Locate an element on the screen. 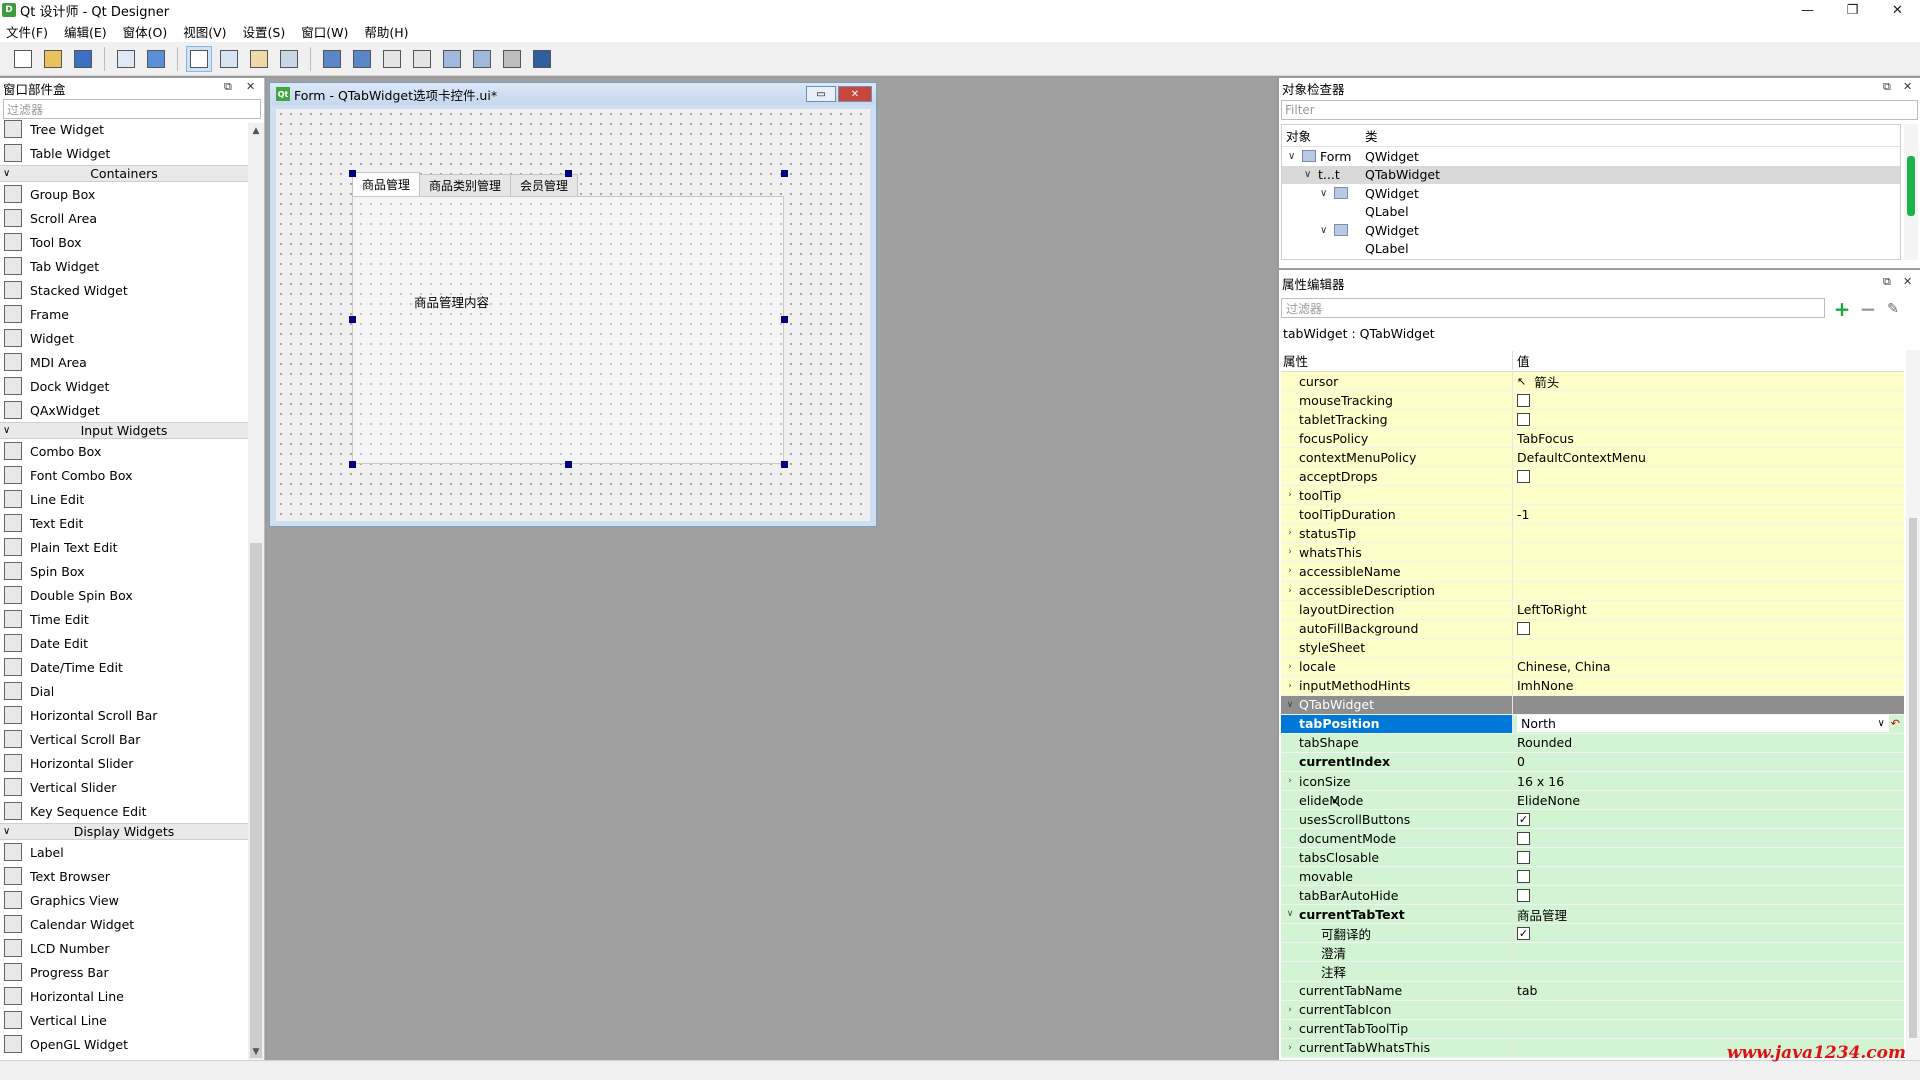 Image resolution: width=1920 pixels, height=1080 pixels. scroll-down-icon: ▼ is located at coordinates (256, 1052).